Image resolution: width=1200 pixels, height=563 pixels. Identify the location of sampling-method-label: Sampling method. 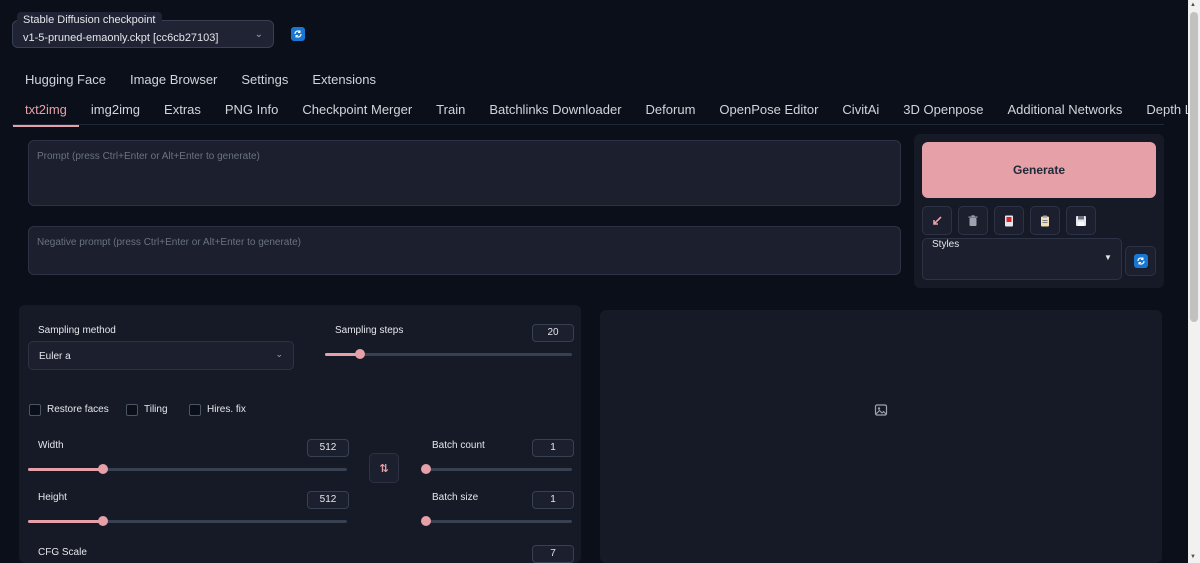
(77, 330).